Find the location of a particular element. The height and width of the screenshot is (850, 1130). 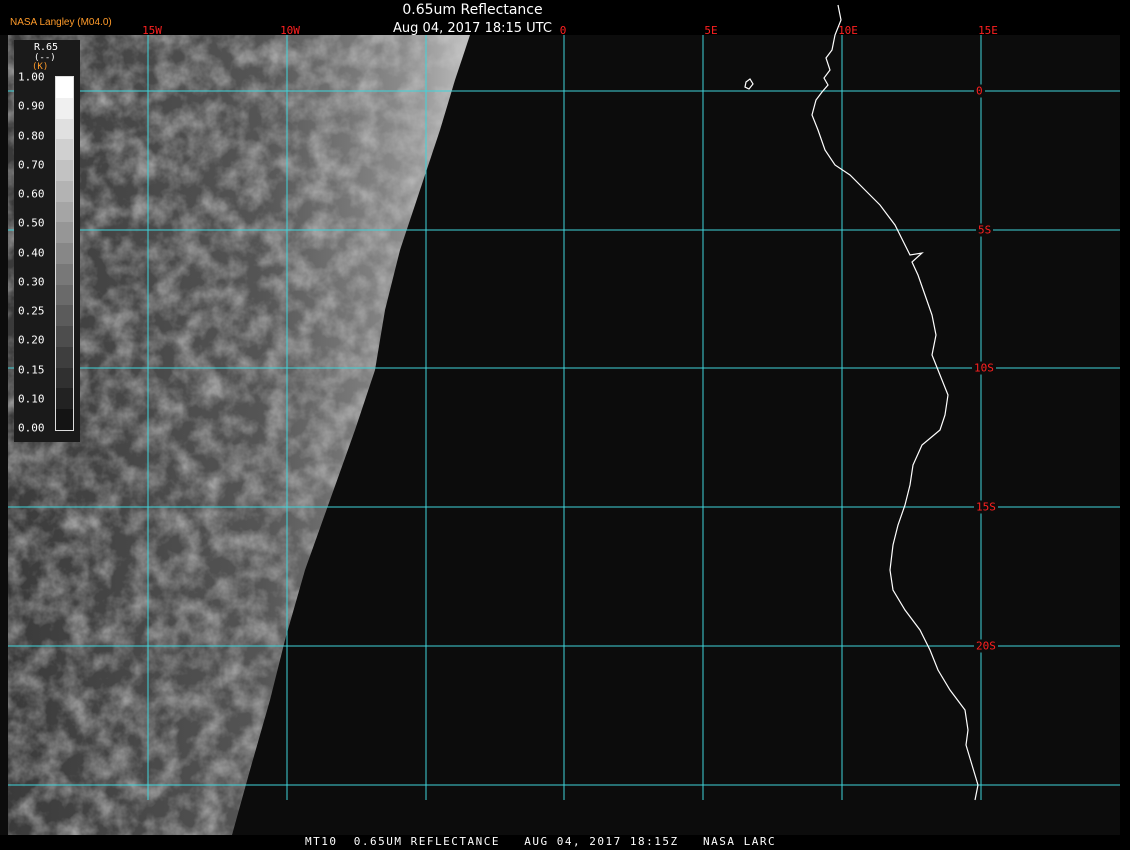

lon-label-5e: 5E is located at coordinates (711, 30).